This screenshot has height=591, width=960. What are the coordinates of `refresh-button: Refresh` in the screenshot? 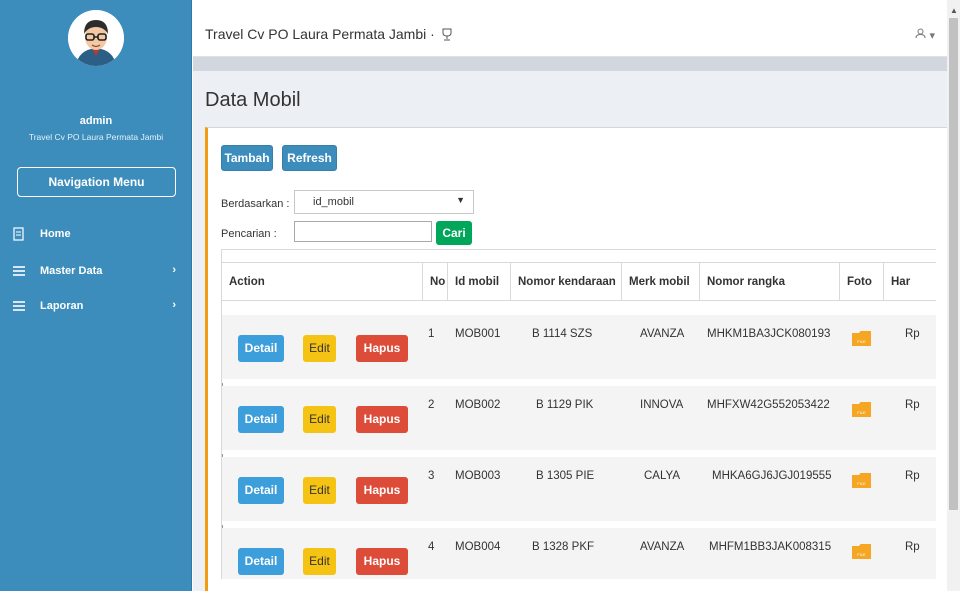 It's located at (309, 158).